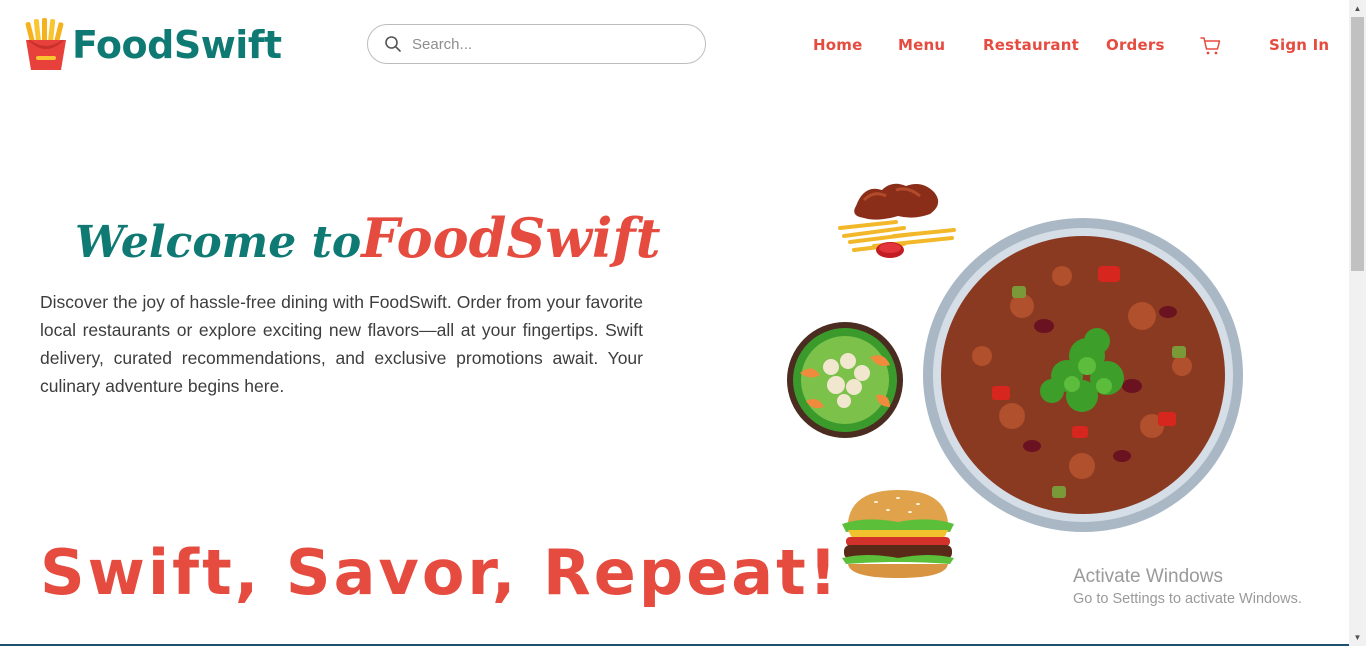 This screenshot has width=1366, height=646. I want to click on watermark-title: Activate Windows, so click(1148, 576).